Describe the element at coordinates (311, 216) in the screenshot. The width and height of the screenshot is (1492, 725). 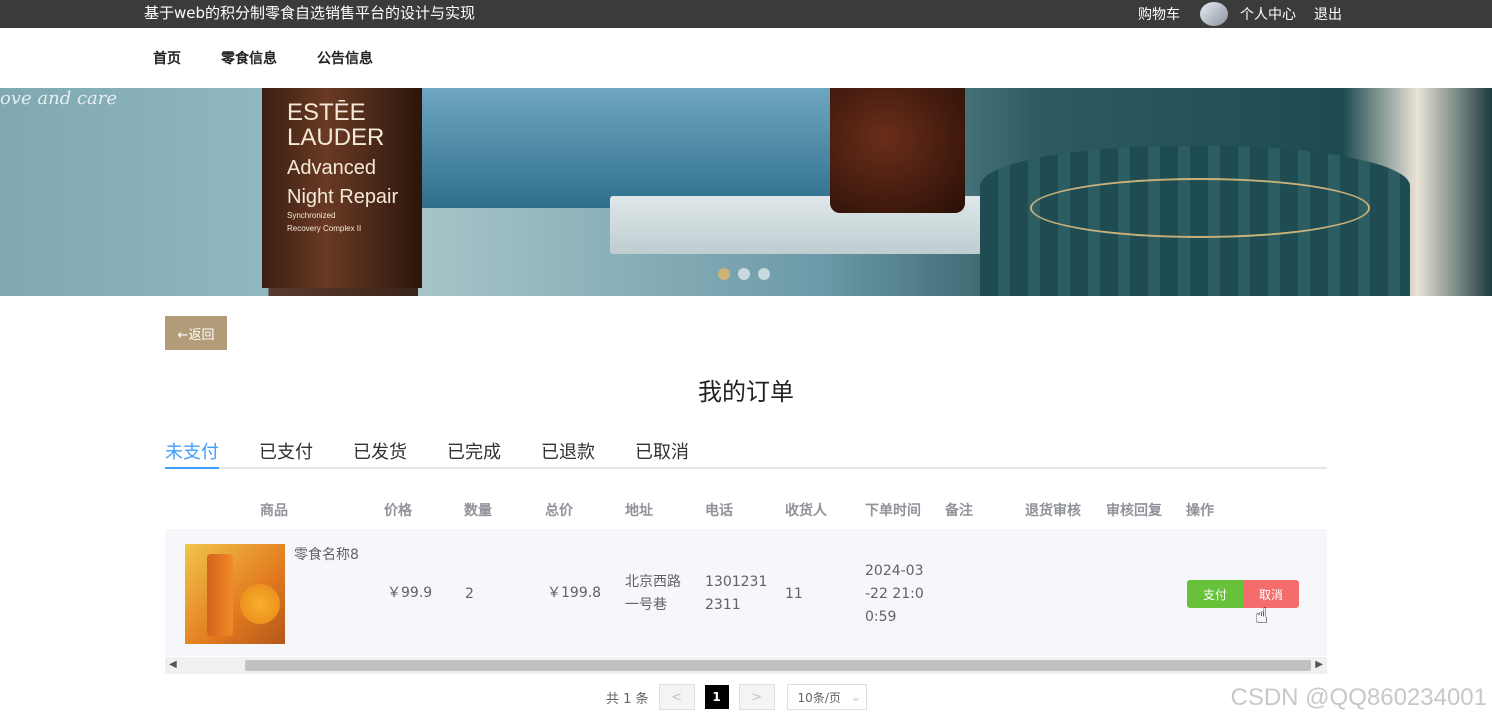
I see `banner-product-3: Synchronized` at that location.